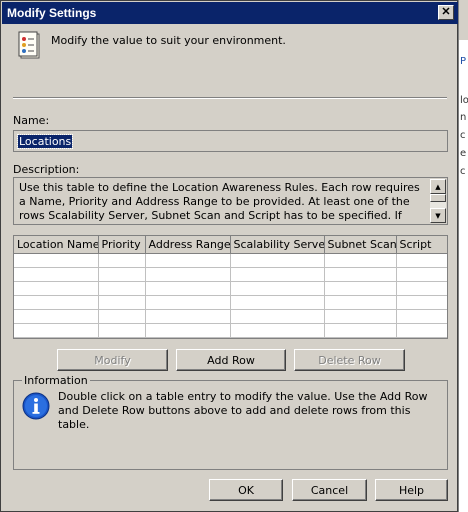 The width and height of the screenshot is (468, 512). Describe the element at coordinates (360, 245) in the screenshot. I see `column-header-subnet-scan: Subnet Scan` at that location.